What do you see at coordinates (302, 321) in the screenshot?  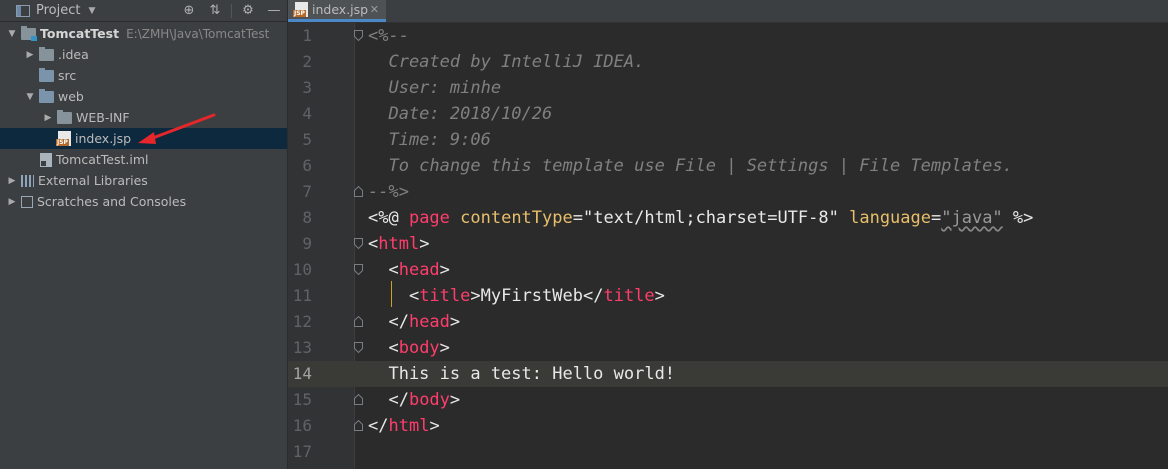 I see `line-number: 12` at bounding box center [302, 321].